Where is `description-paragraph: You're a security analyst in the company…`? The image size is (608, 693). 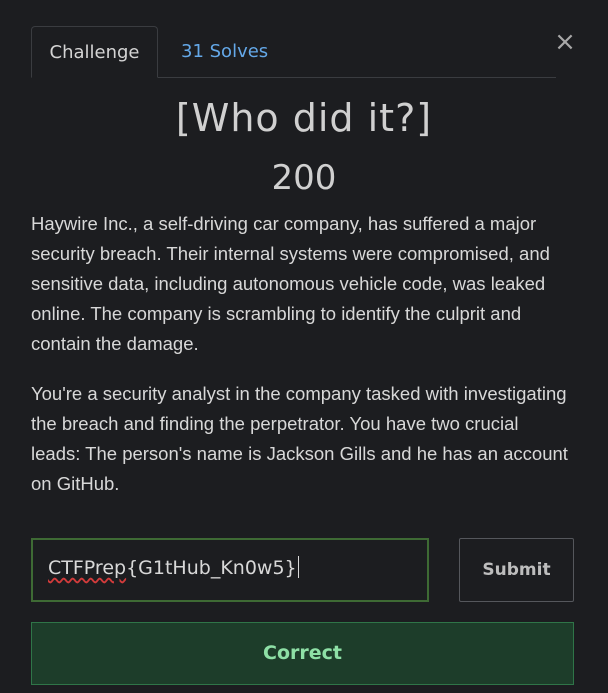 description-paragraph: You're a security analyst in the company… is located at coordinates (299, 438).